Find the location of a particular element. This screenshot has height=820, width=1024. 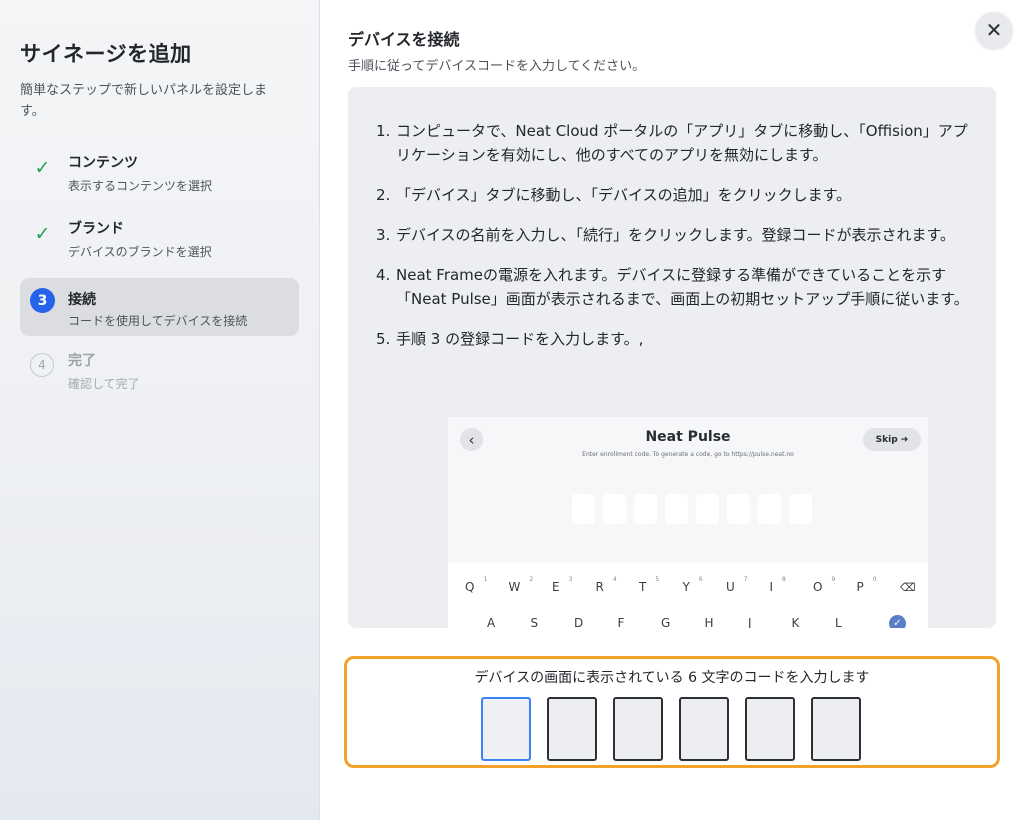

instruction-text: デバイスの名前を入力し、「続行」をクリックします。登録コードが表示されます。 is located at coordinates (676, 235).